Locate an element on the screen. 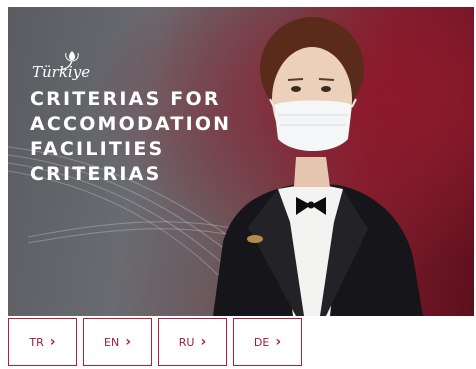 This screenshot has height=369, width=476. language-button-de: DE › is located at coordinates (267, 342).